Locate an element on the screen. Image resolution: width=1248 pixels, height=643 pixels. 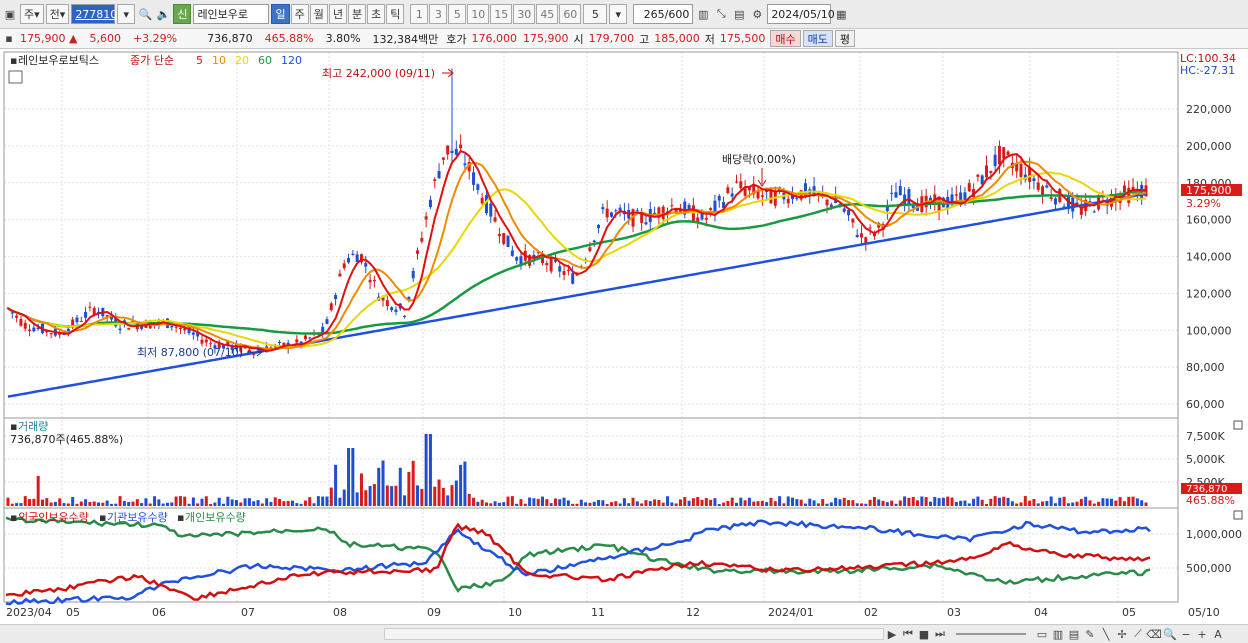
calendar-icon: ▦ is located at coordinates (841, 14).